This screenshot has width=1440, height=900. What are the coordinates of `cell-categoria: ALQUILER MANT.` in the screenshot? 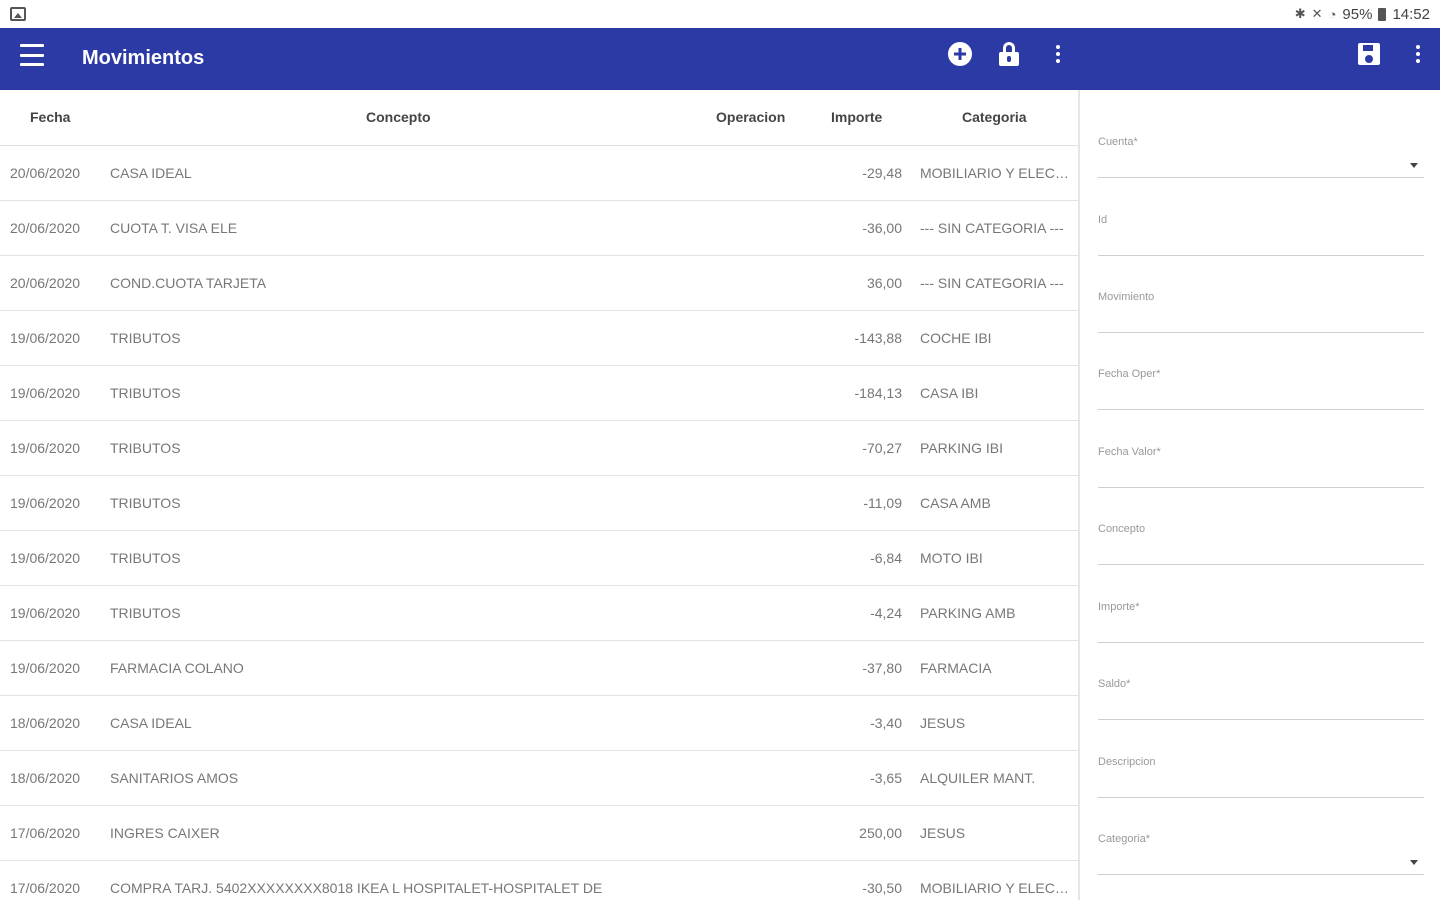 It's located at (978, 778).